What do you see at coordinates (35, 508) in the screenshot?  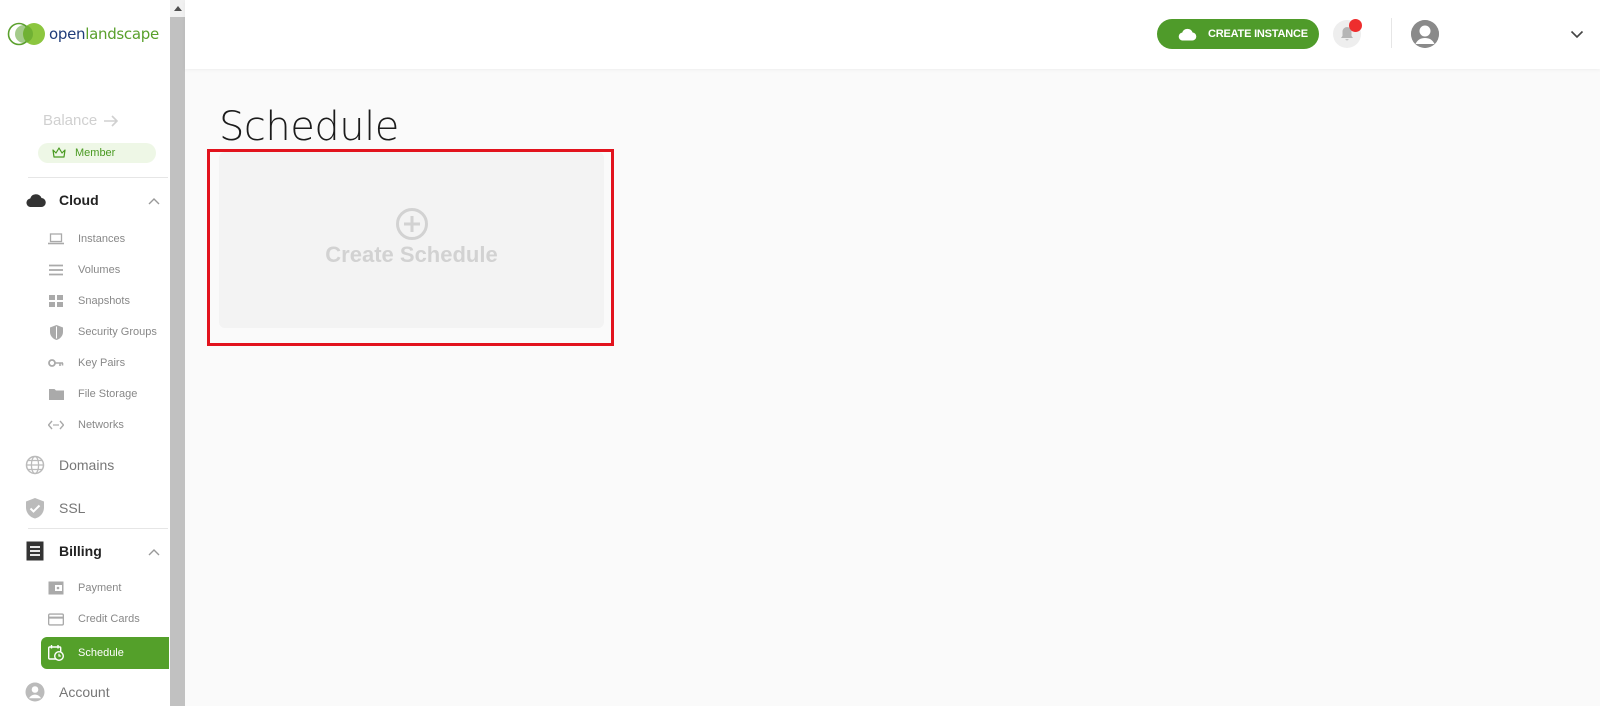 I see `shield-check-icon` at bounding box center [35, 508].